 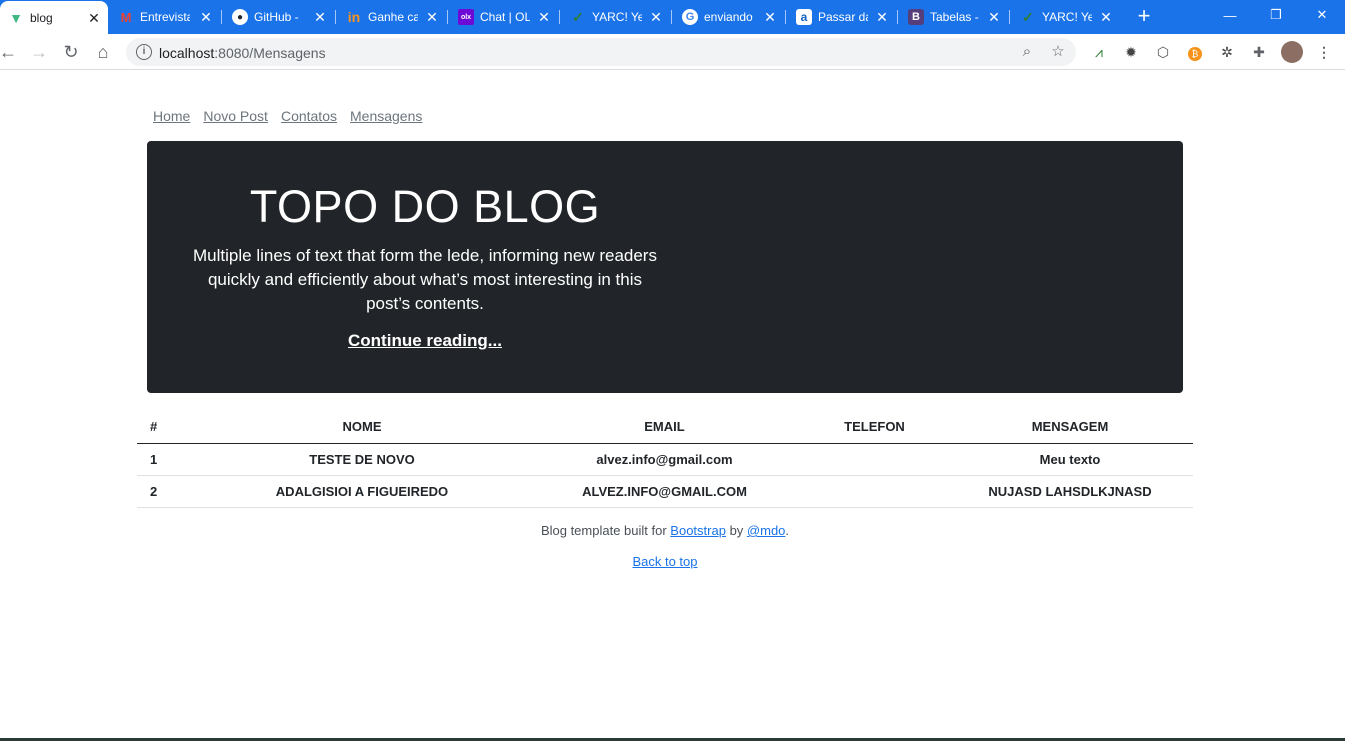 I want to click on tab-title: Entrevista, so click(x=165, y=17).